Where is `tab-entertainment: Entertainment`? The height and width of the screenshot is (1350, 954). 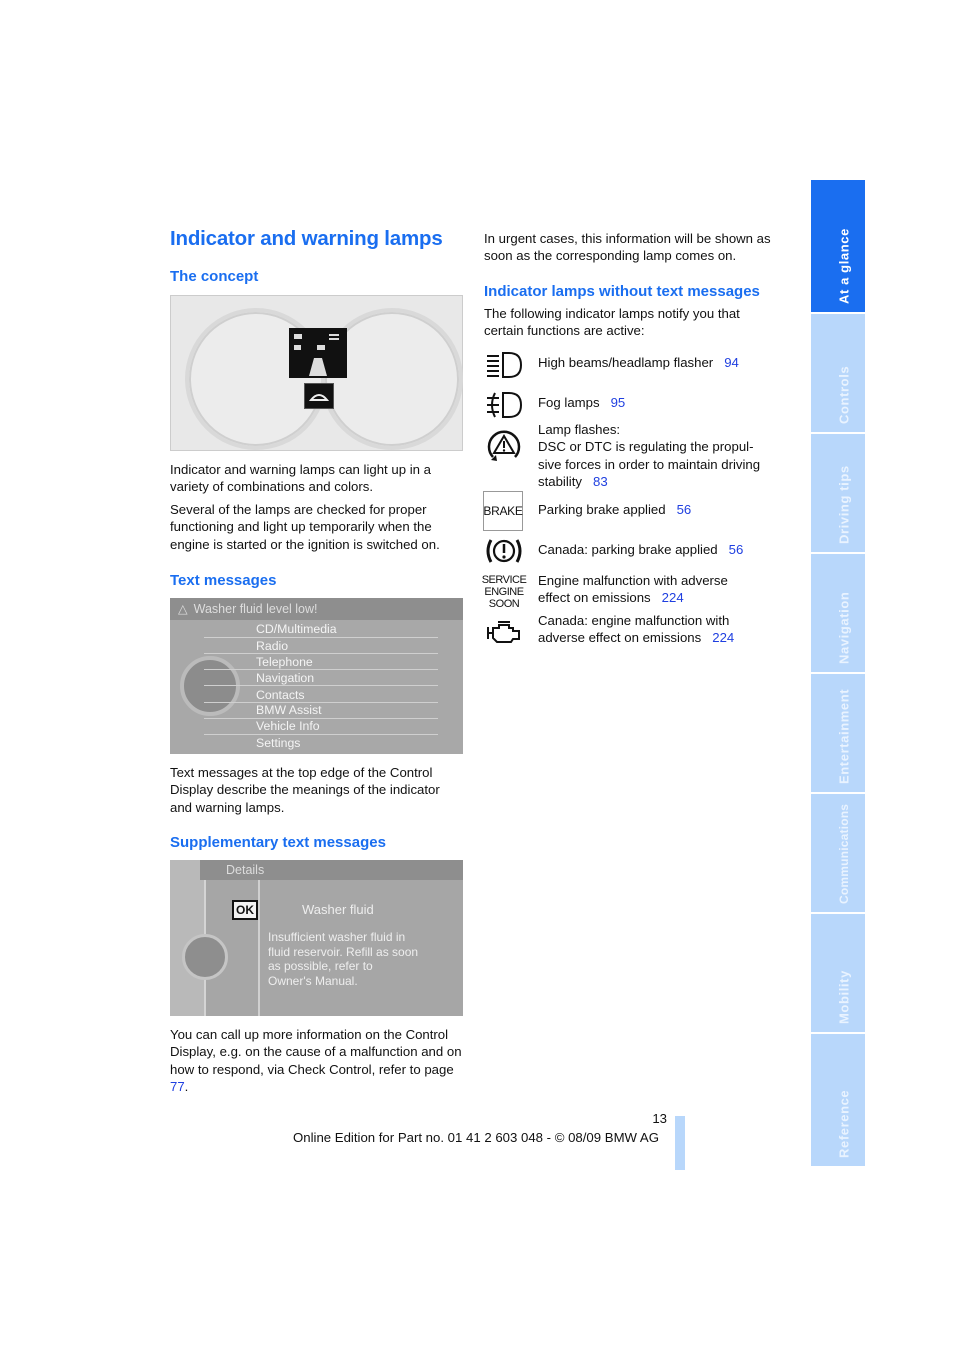
tab-entertainment: Entertainment is located at coordinates (838, 733).